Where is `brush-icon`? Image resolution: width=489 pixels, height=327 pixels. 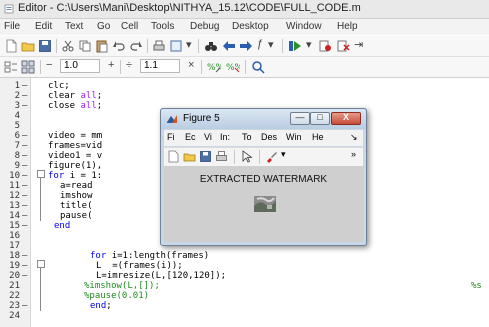
brush-icon is located at coordinates (271, 156).